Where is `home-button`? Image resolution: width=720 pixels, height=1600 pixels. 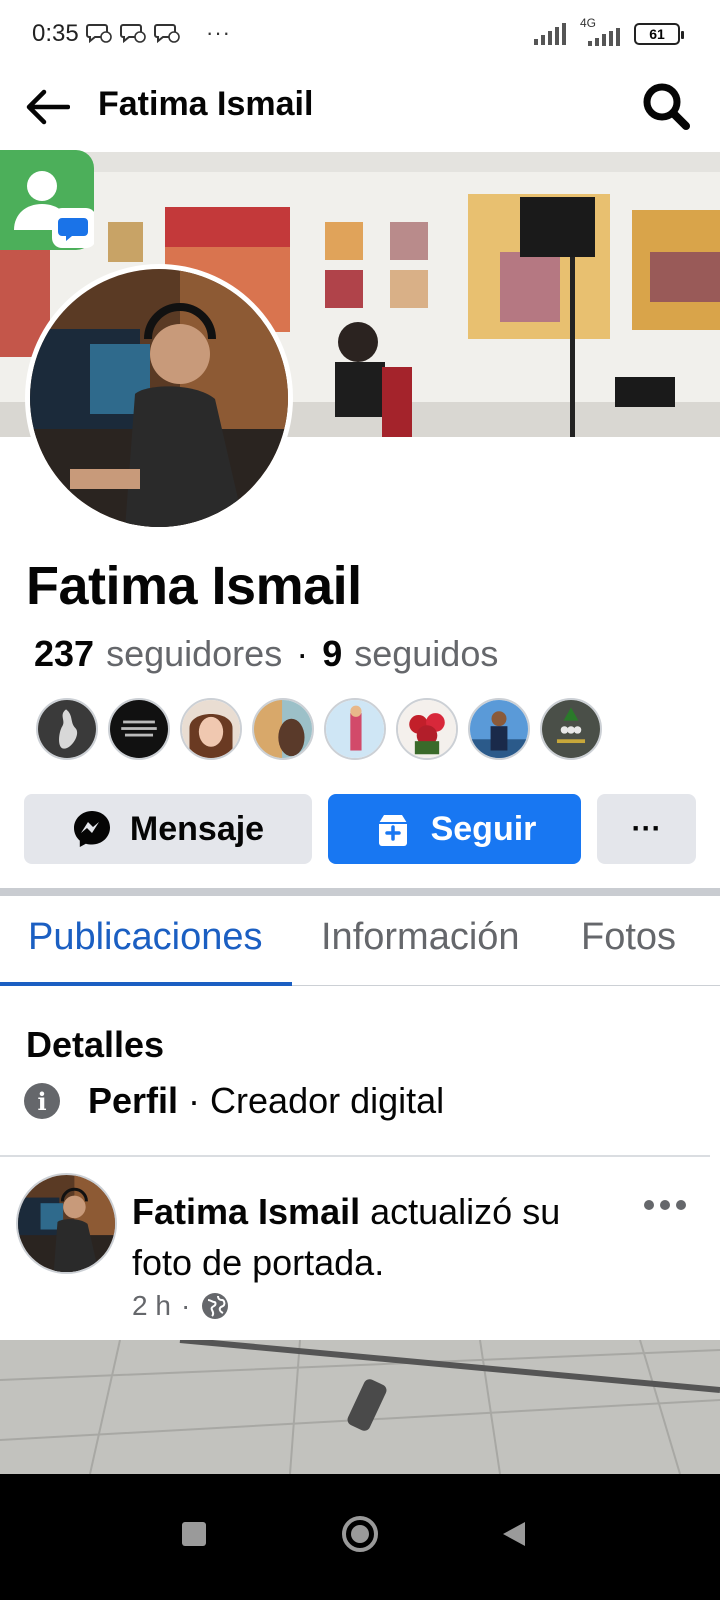
home-button is located at coordinates (360, 1534).